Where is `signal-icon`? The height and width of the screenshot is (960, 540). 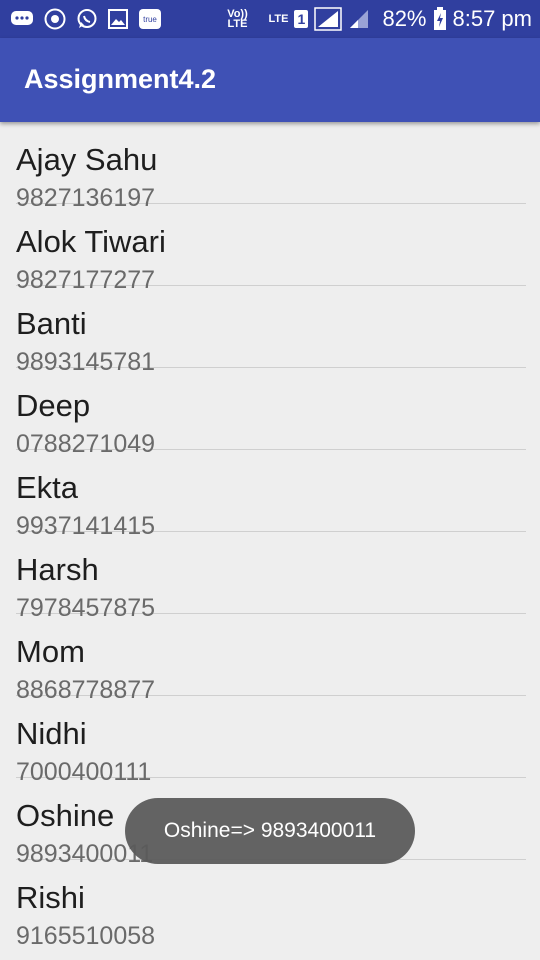 signal-icon is located at coordinates (328, 19).